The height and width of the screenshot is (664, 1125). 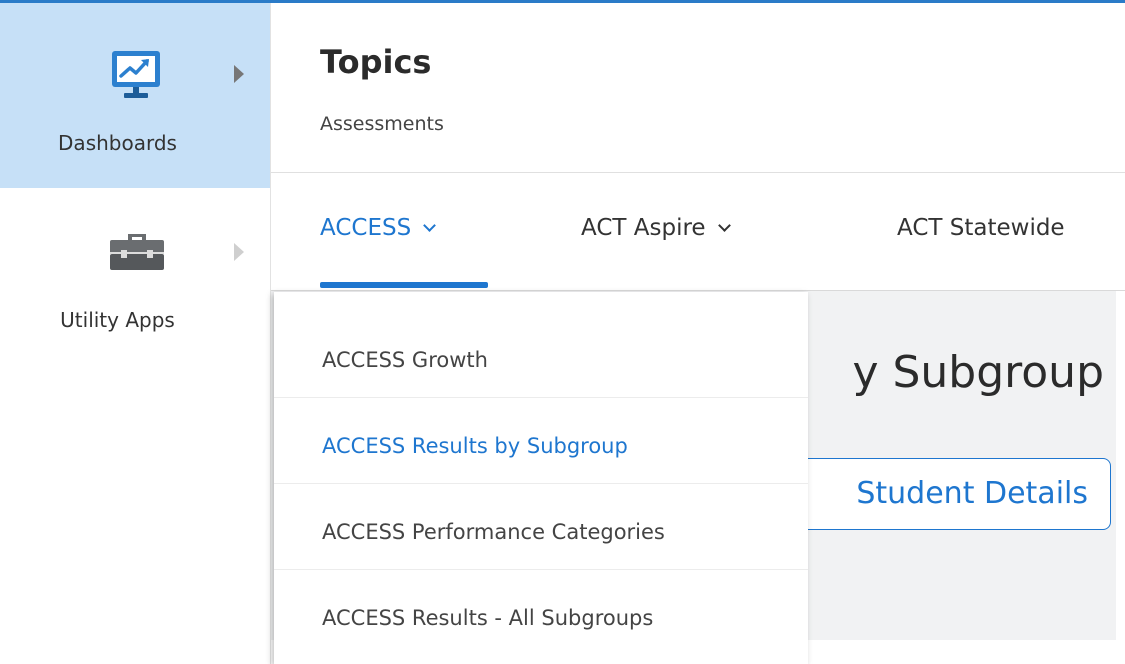 What do you see at coordinates (972, 493) in the screenshot?
I see `student-details-label: Student Details` at bounding box center [972, 493].